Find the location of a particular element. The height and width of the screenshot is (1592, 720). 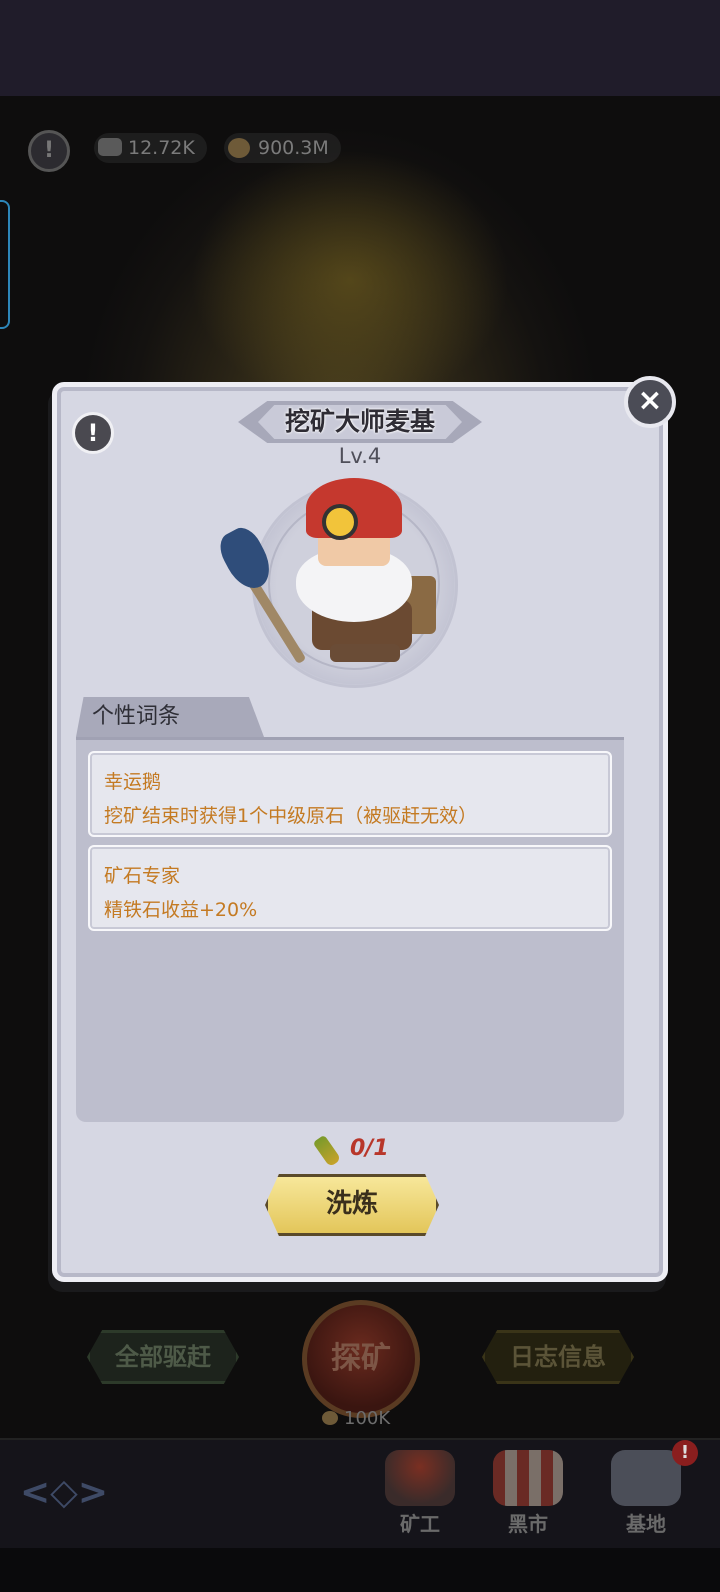

system-bar is located at coordinates (360, 1570).